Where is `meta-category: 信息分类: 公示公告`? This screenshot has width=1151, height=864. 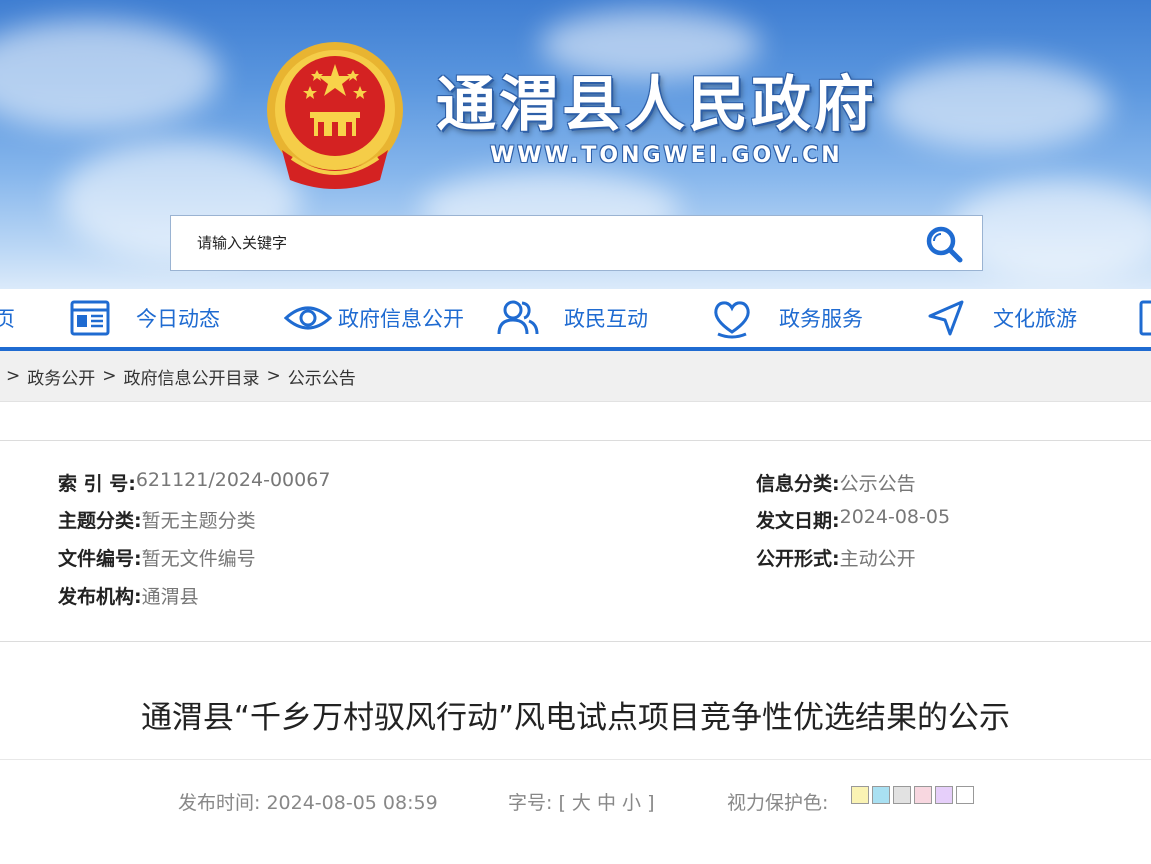
meta-category: 信息分类: 公示公告 is located at coordinates (836, 482).